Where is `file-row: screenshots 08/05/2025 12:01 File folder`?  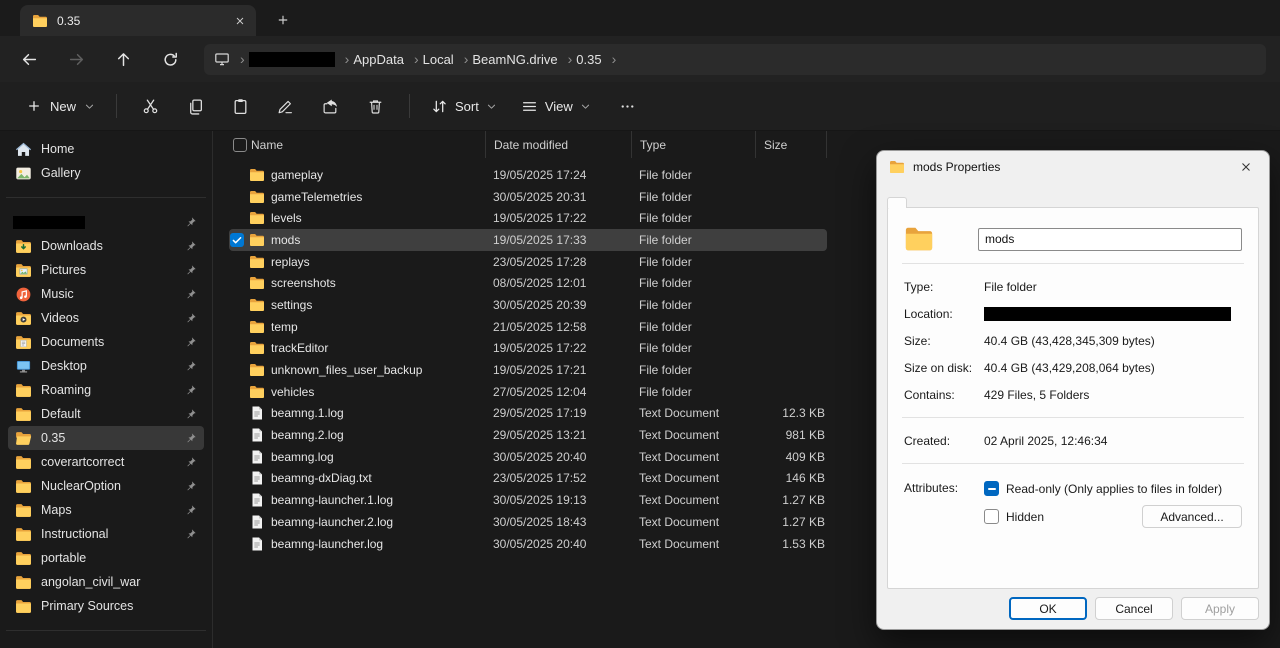 file-row: screenshots 08/05/2025 12:01 File folder is located at coordinates (528, 283).